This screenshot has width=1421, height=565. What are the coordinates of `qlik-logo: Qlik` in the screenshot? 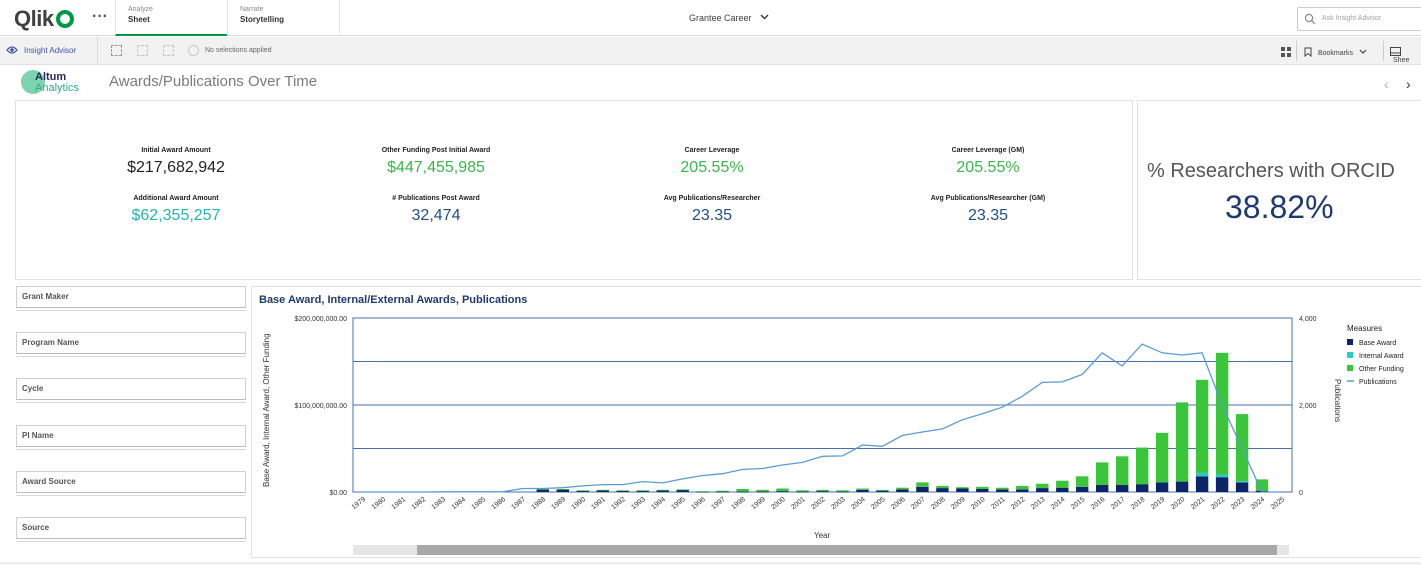 It's located at (44, 19).